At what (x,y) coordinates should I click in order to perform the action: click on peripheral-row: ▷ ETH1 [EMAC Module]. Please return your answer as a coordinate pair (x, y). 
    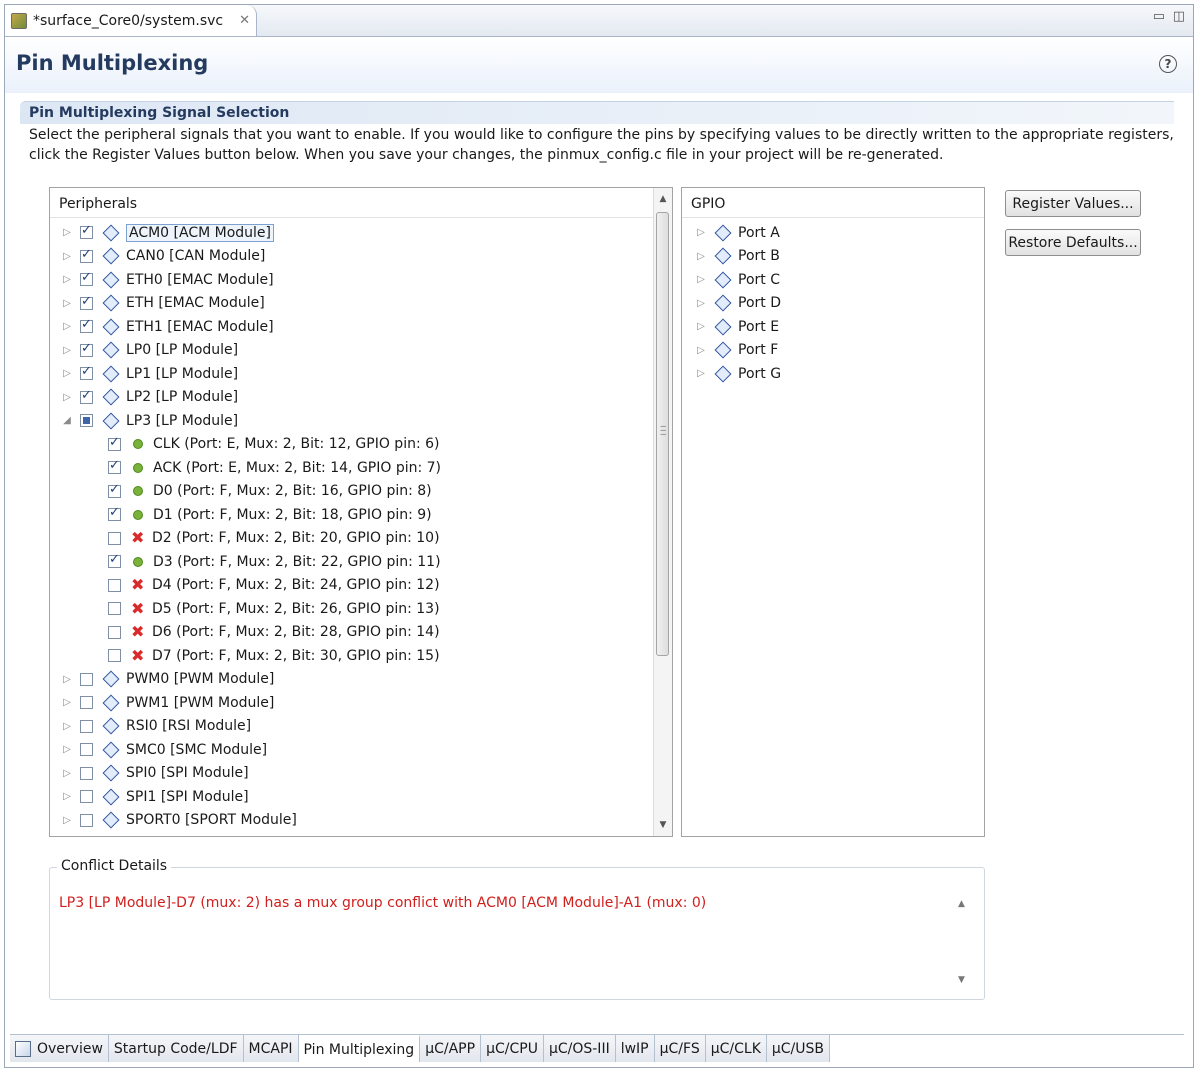
    Looking at the image, I should click on (168, 326).